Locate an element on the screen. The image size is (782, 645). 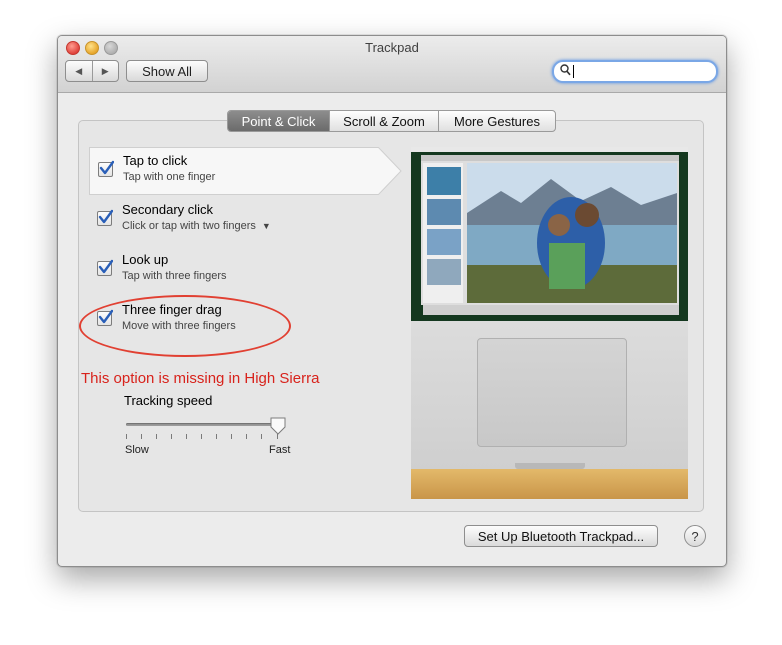
option-subtitle: Click or tap with two fingers is located at coordinates (189, 226).